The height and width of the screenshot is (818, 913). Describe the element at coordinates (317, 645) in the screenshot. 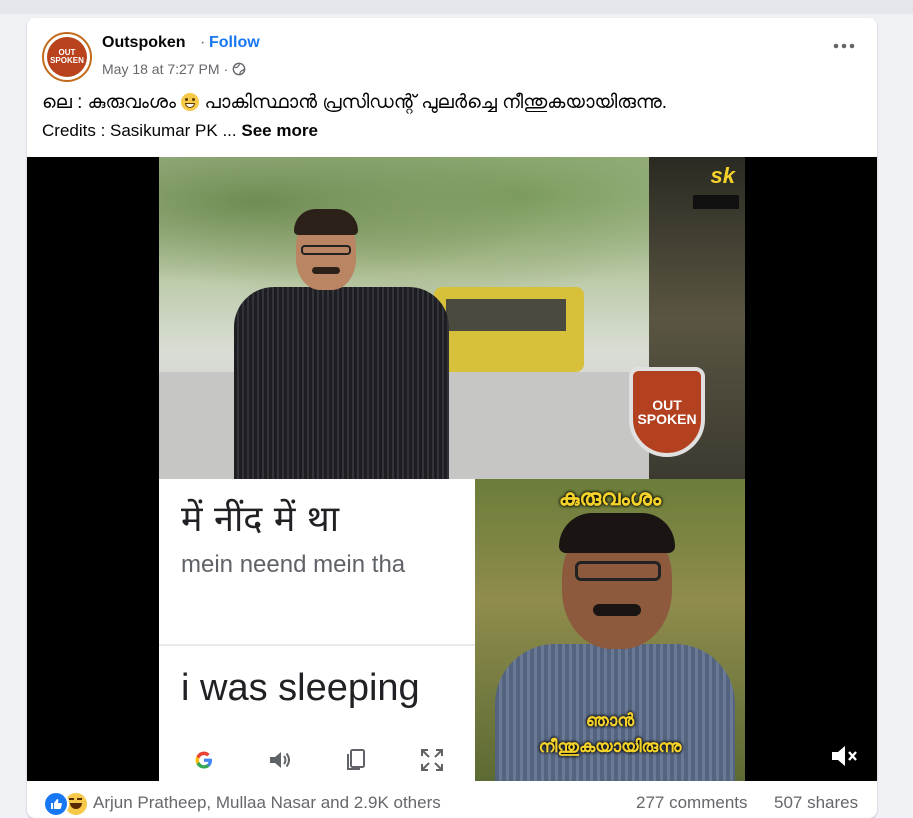

I see `translate-divider` at that location.